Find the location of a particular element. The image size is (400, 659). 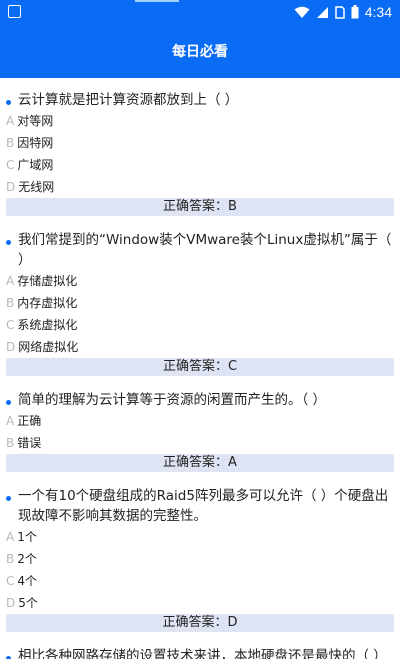

option-item: A 正确 is located at coordinates (200, 421).